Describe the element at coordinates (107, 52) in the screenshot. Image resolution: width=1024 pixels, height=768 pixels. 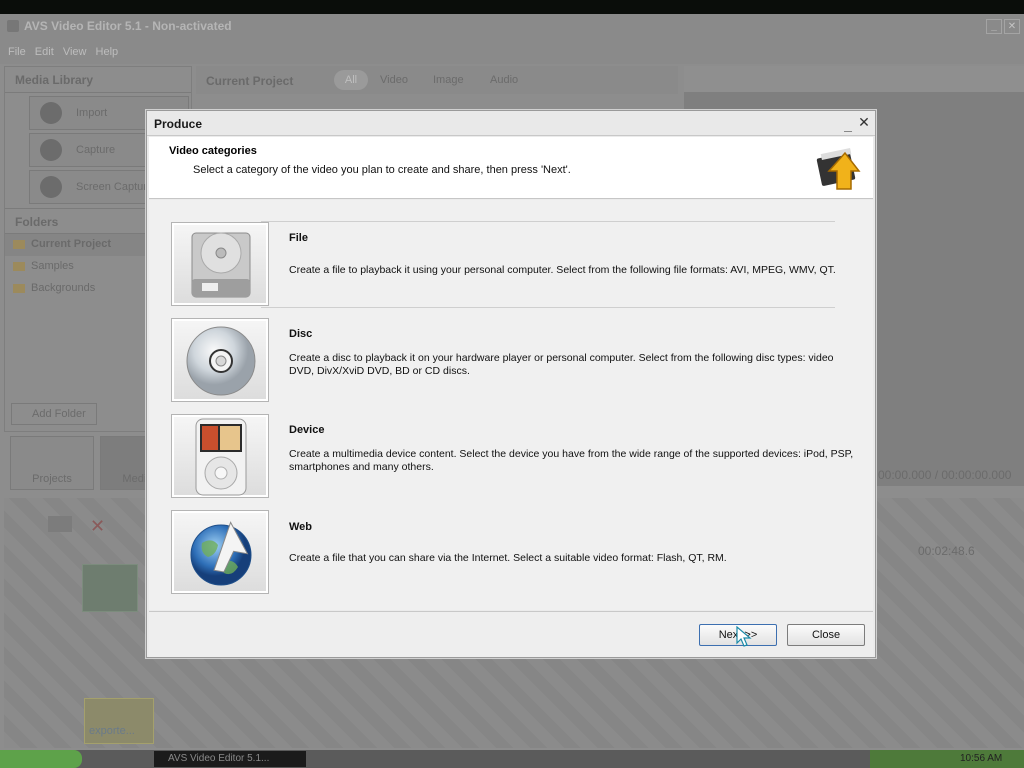
I see `menu-help: Help` at that location.